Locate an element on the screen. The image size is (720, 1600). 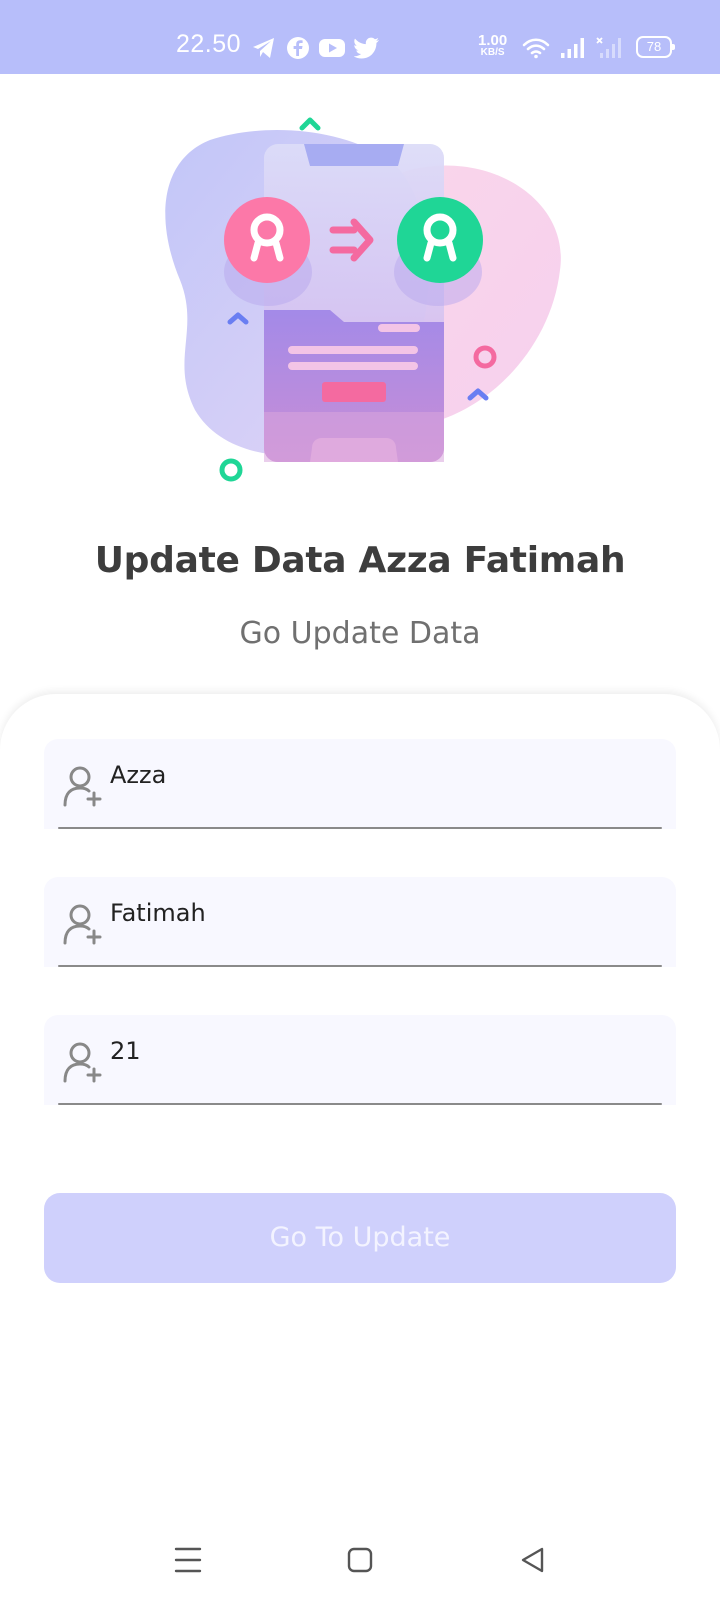
network-speed: 1.00 KB/S is located at coordinates (492, 45).